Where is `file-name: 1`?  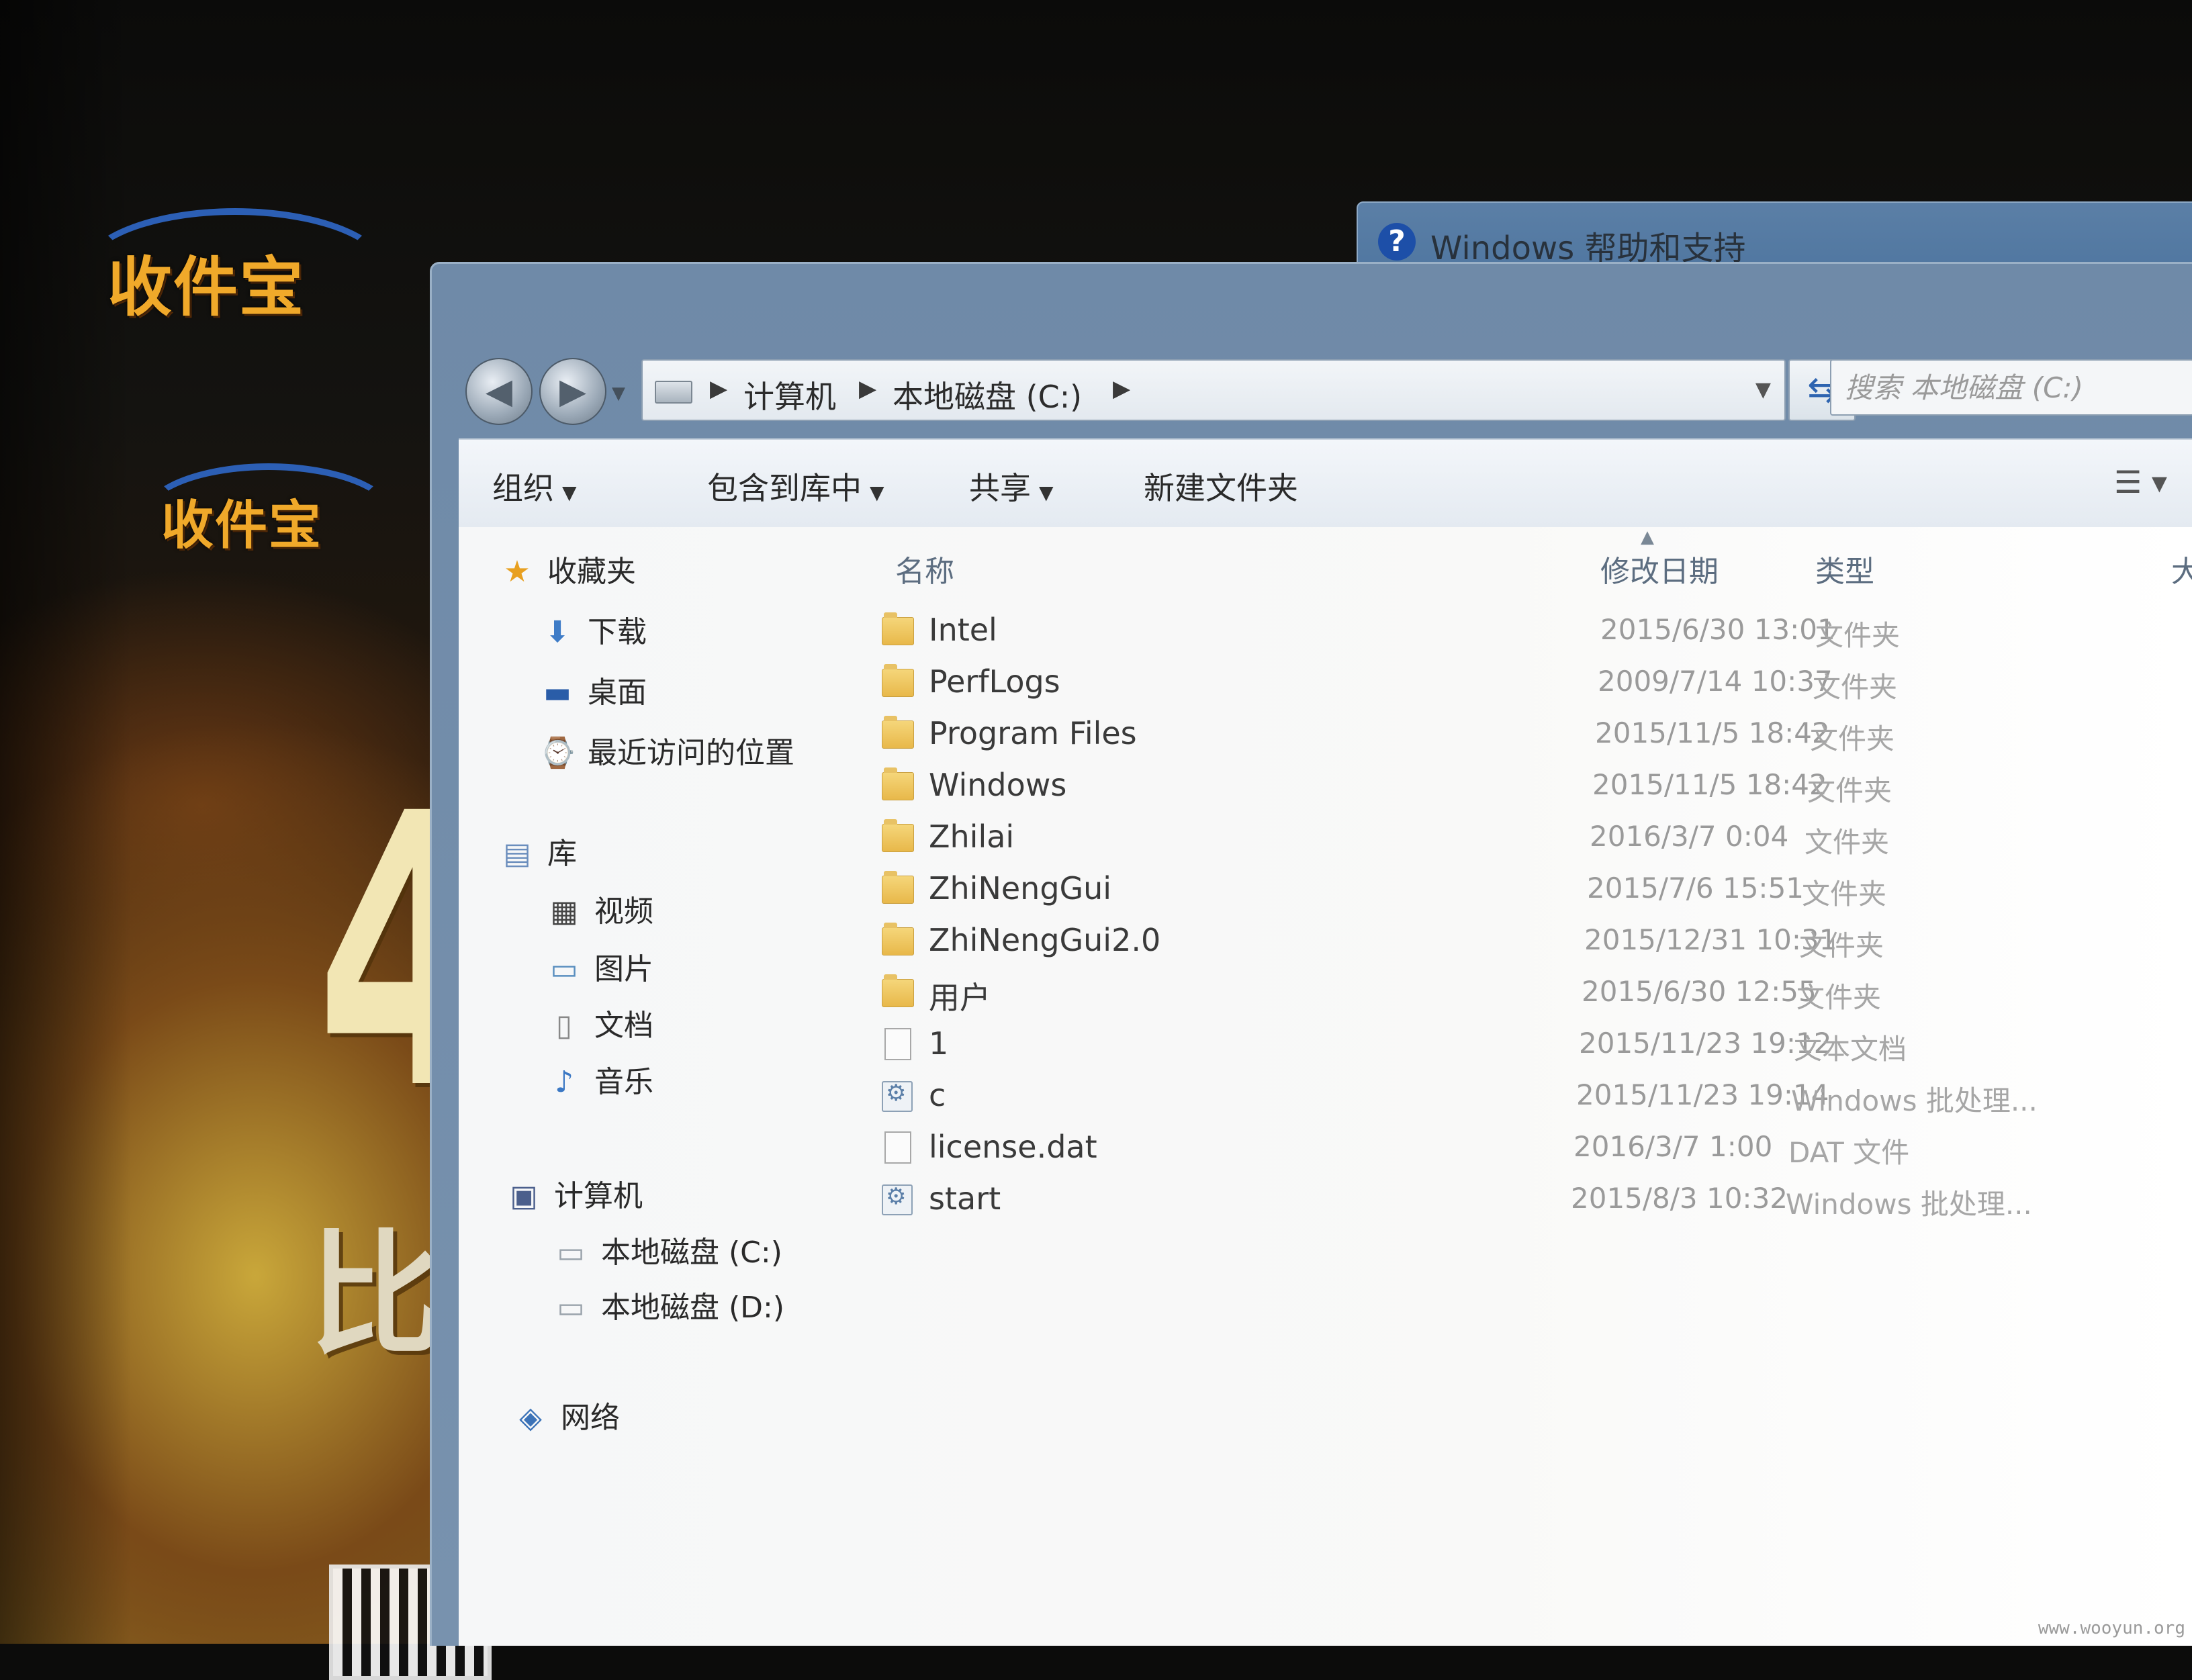 file-name: 1 is located at coordinates (939, 1044).